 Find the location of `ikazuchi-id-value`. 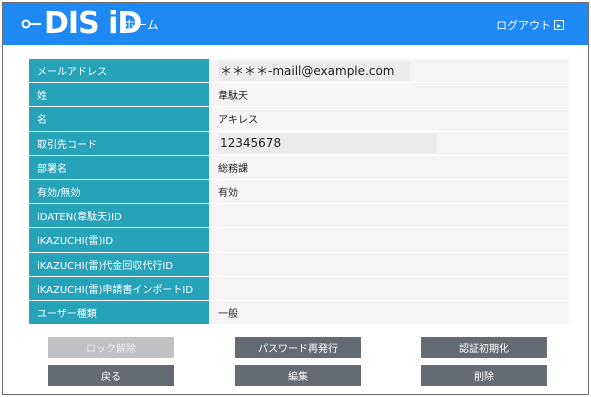

ikazuchi-id-value is located at coordinates (389, 240).